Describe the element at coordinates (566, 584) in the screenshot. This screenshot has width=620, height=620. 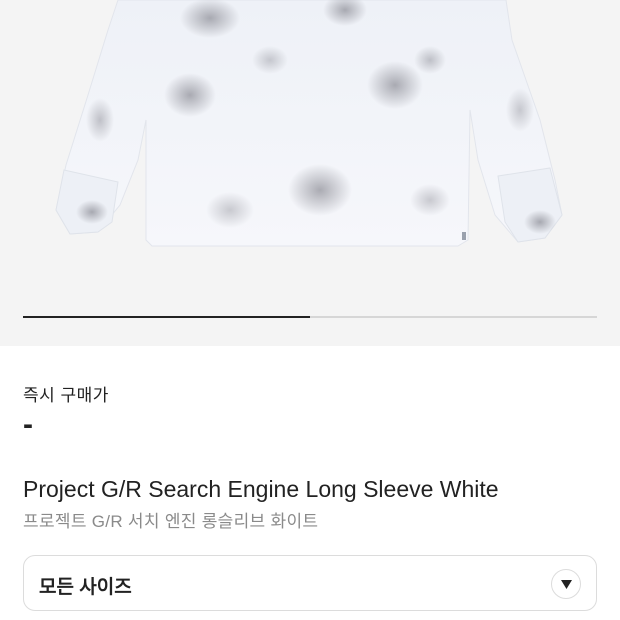
I see `chevron-down-icon` at that location.